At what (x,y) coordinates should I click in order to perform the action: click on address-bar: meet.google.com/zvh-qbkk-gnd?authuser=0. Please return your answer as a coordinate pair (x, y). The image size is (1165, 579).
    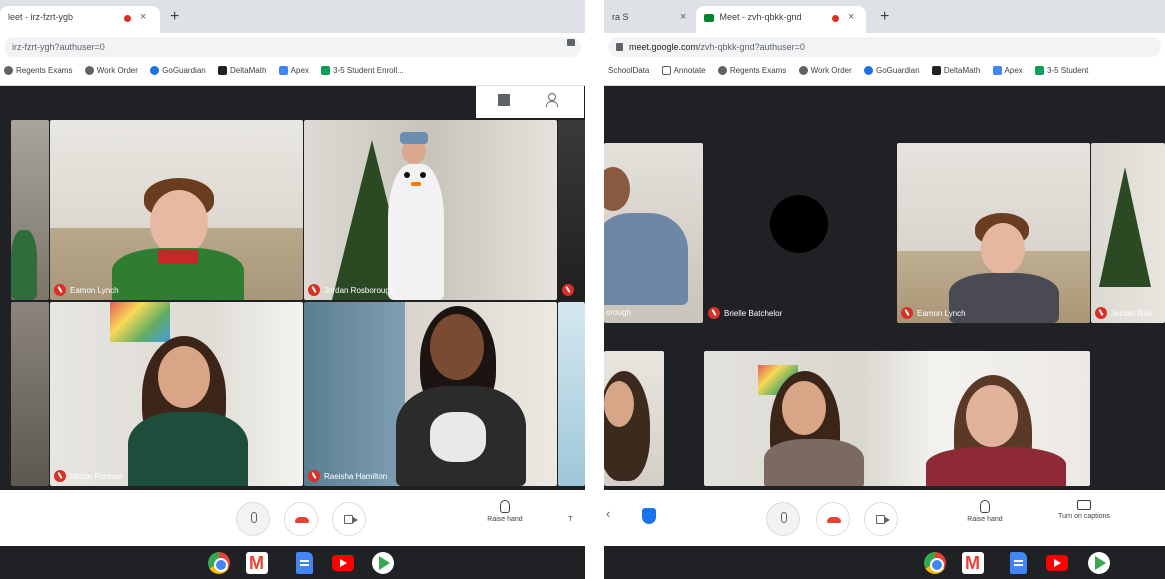
    Looking at the image, I should click on (884, 47).